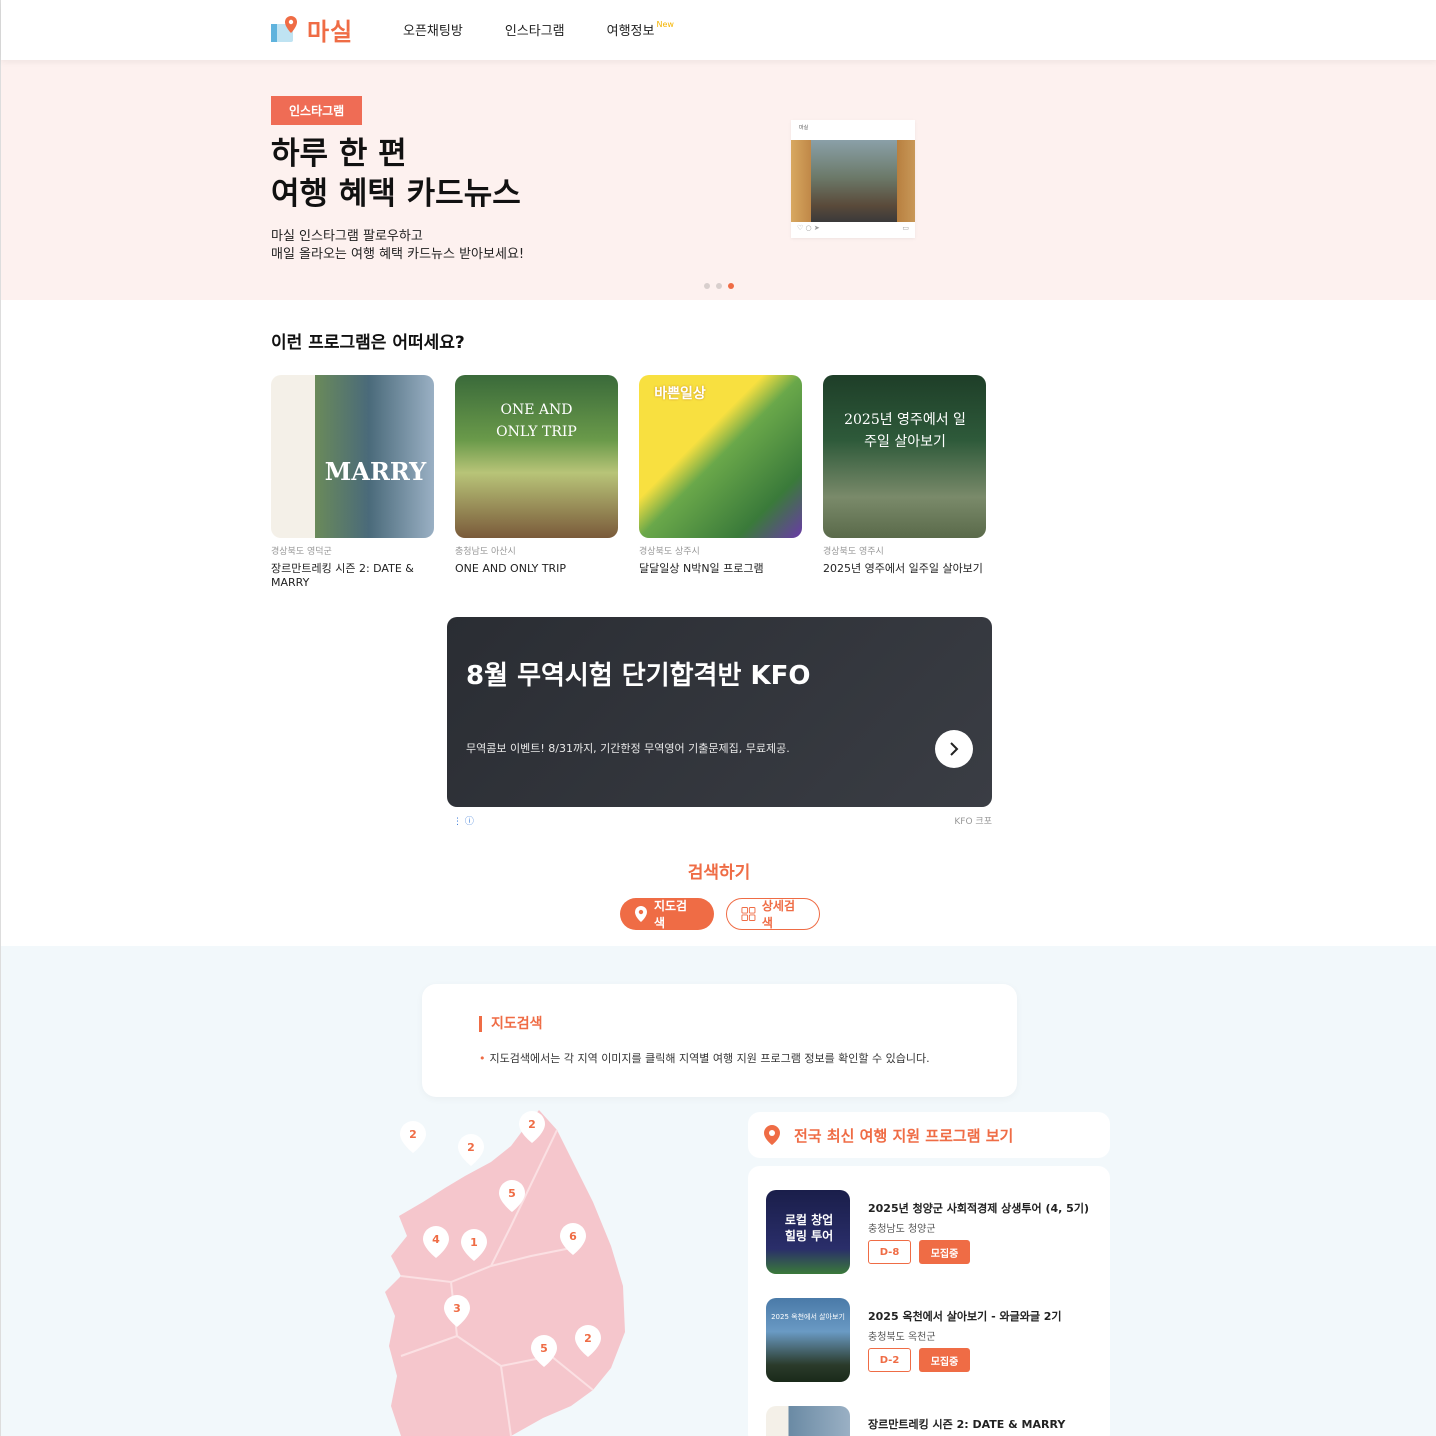 Image resolution: width=1436 pixels, height=1436 pixels. I want to click on region-pin: 3, so click(457, 1311).